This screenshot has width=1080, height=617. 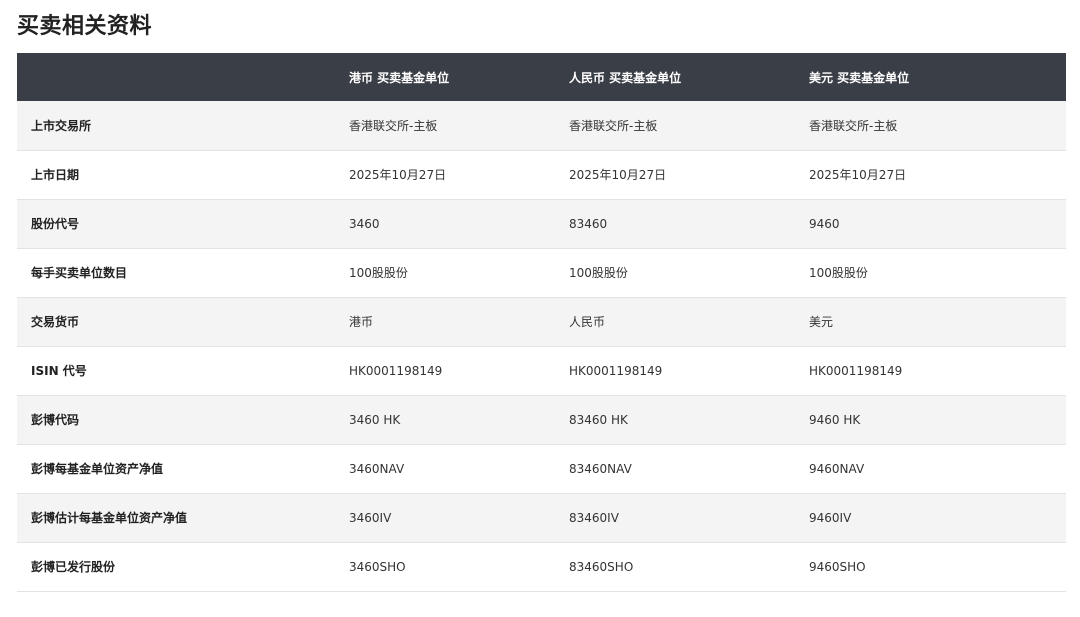 I want to click on cell-usd: 9460SHO, so click(x=837, y=566).